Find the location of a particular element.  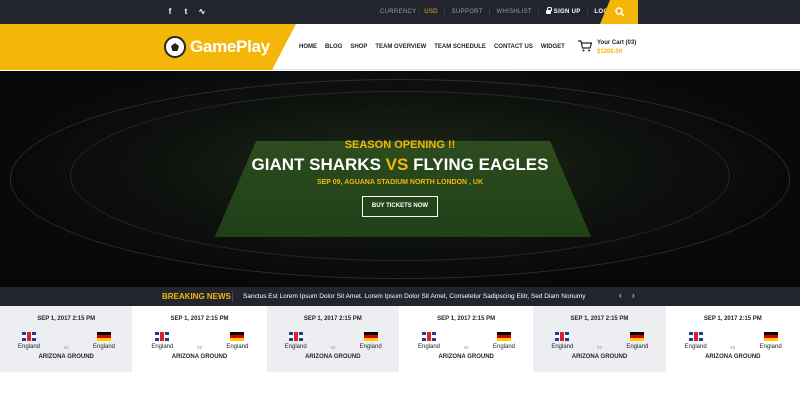

social-links: f t ∿ is located at coordinates (186, 12).